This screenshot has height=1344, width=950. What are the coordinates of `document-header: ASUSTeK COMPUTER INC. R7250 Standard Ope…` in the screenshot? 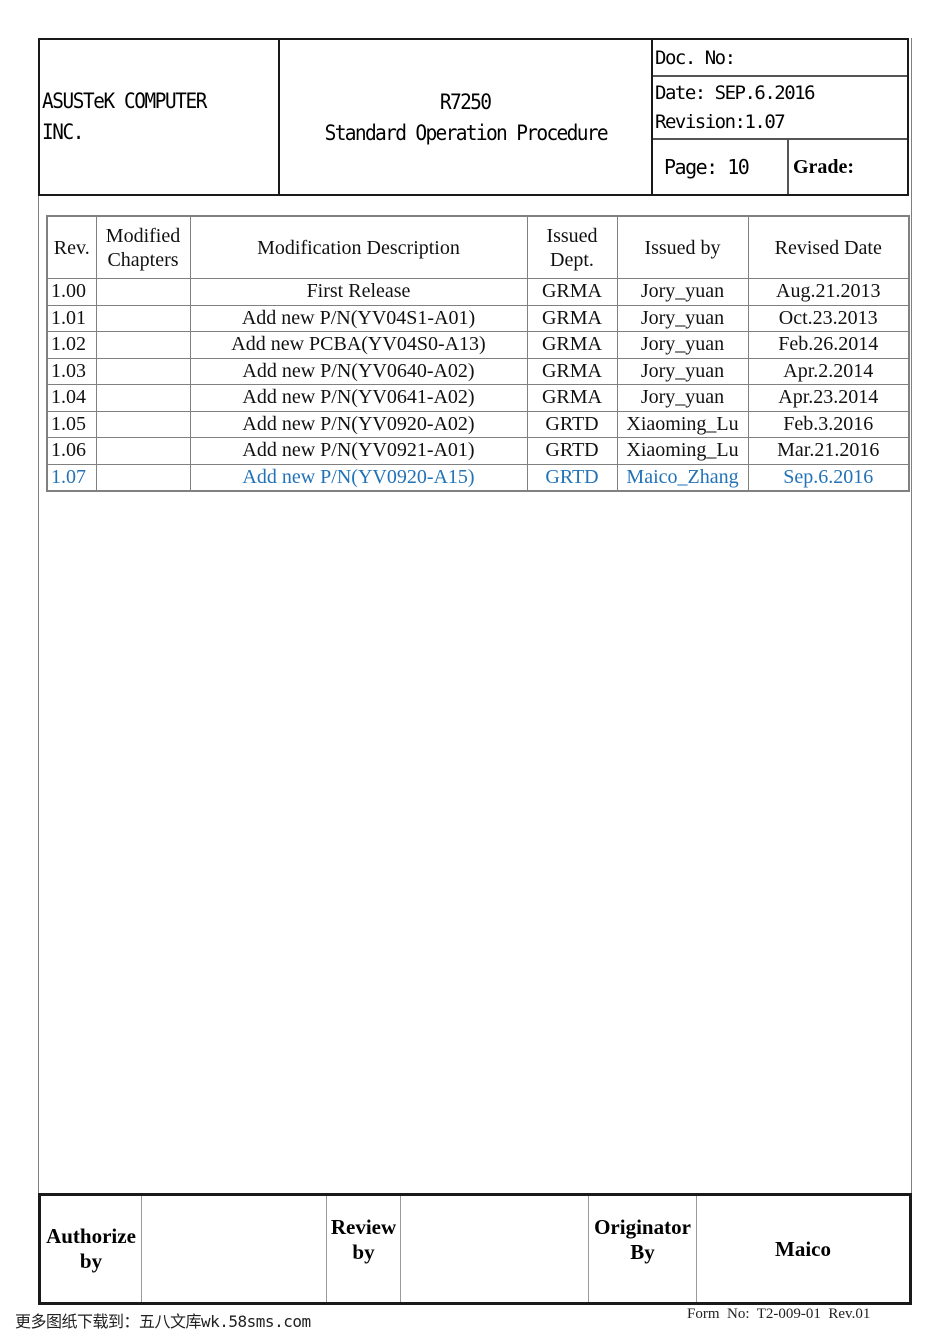 It's located at (473, 117).